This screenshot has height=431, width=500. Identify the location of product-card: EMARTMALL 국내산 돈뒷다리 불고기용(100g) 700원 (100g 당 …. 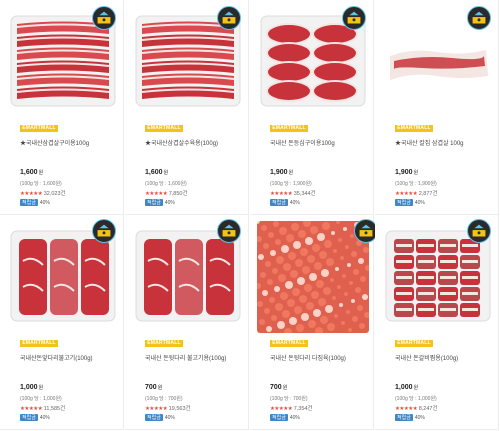
(187, 322).